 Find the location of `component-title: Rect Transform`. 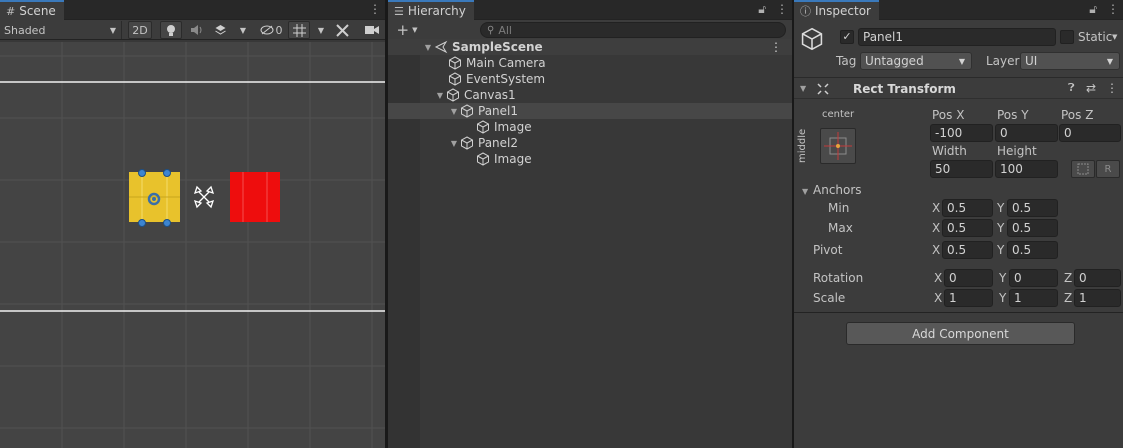

component-title: Rect Transform is located at coordinates (904, 89).